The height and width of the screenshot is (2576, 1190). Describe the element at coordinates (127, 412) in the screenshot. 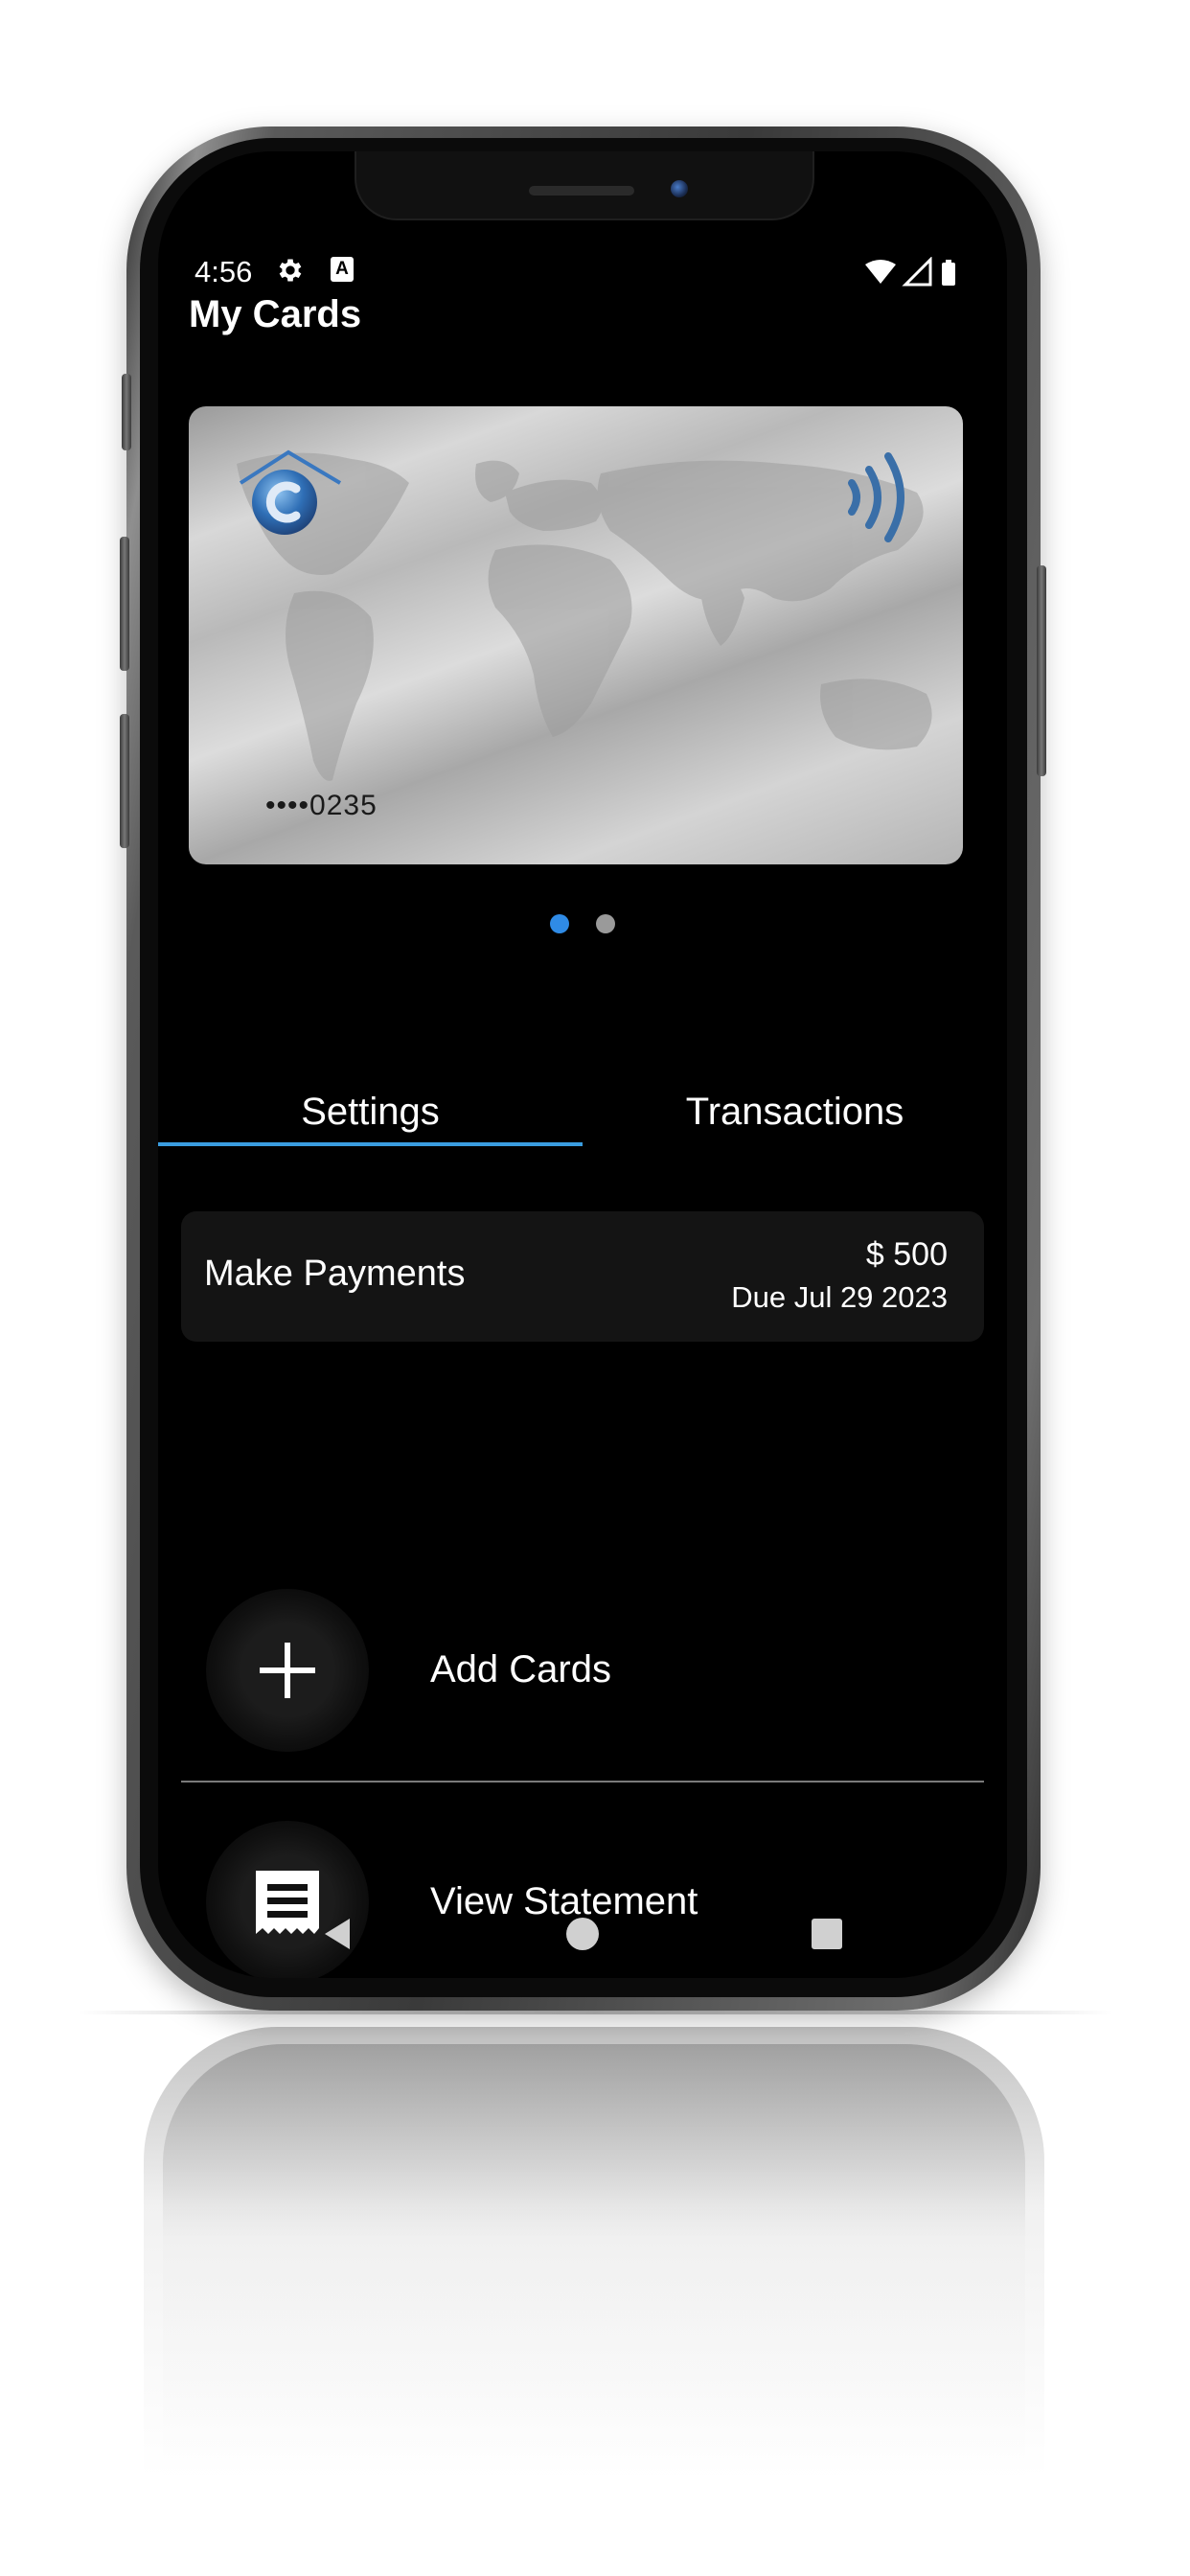

I see `side-button-mute` at that location.